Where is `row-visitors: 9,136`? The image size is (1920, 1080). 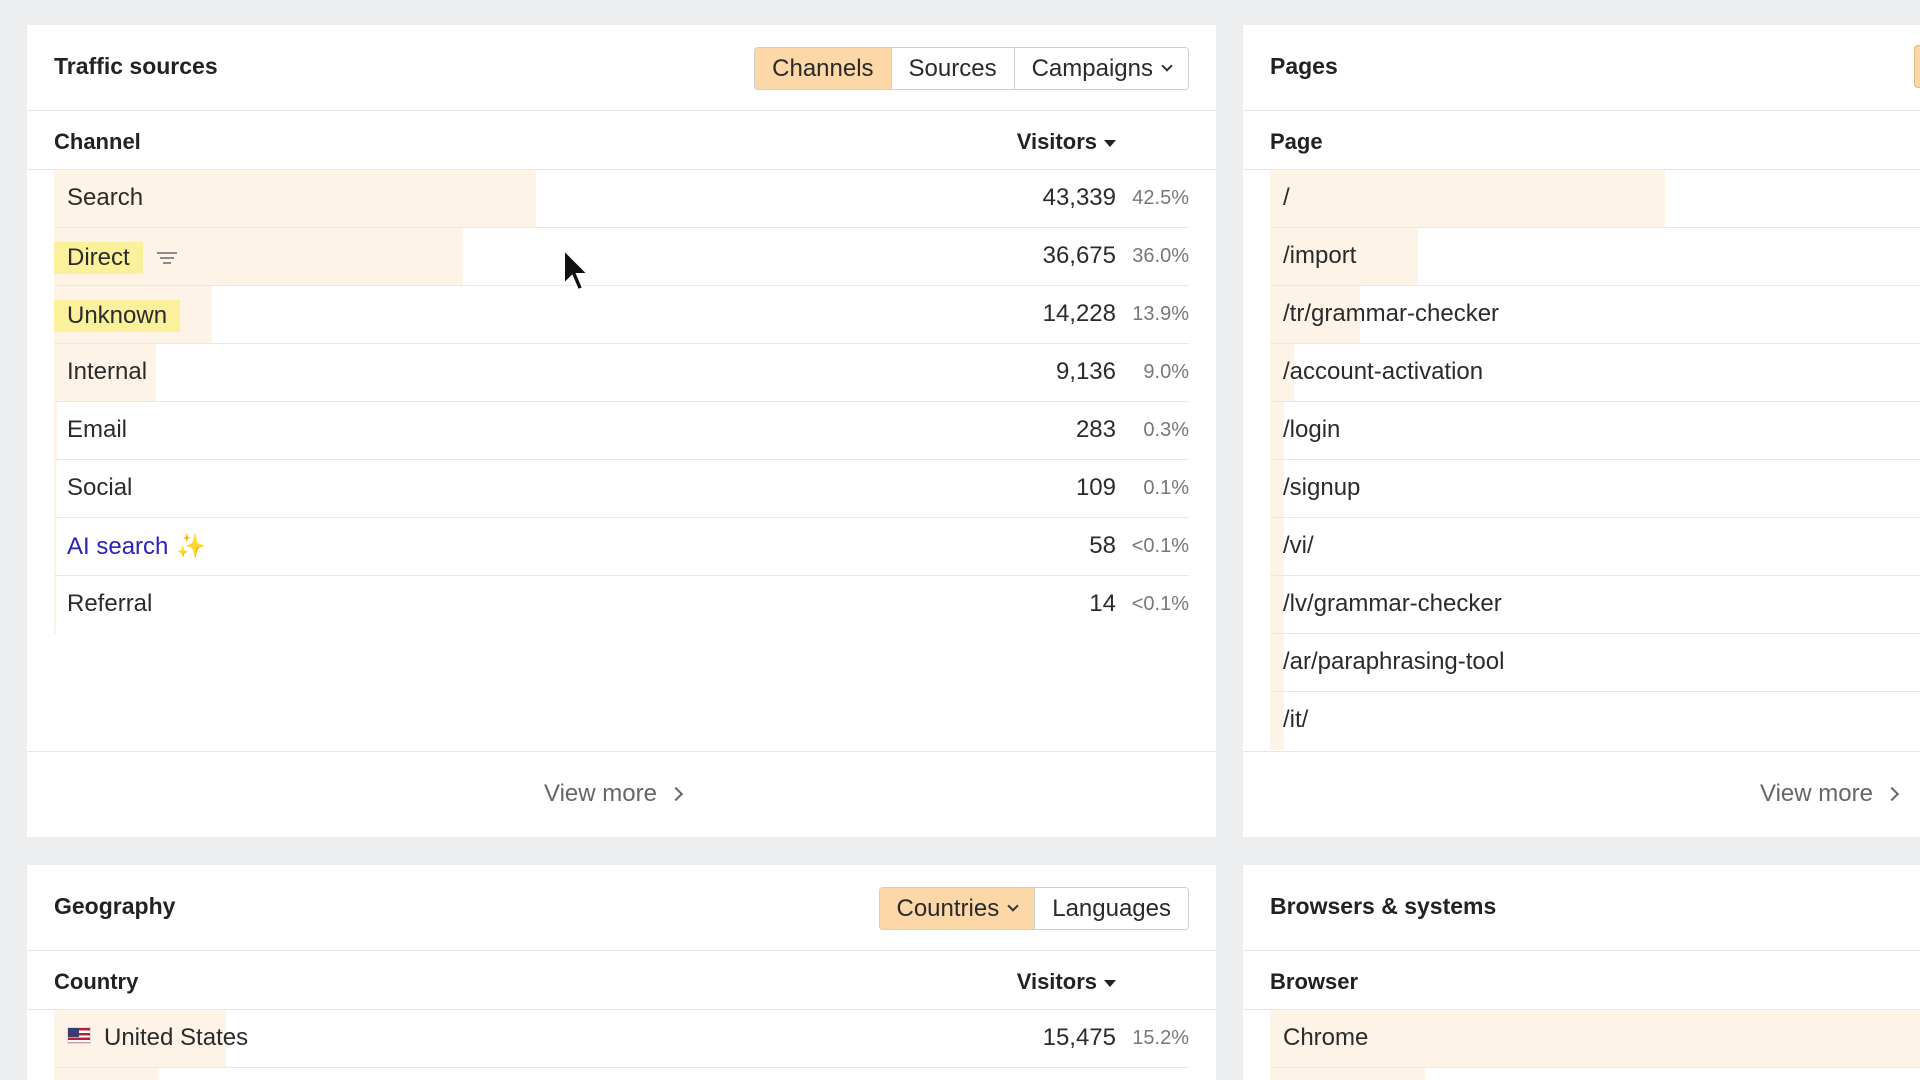
row-visitors: 9,136 is located at coordinates (1085, 371).